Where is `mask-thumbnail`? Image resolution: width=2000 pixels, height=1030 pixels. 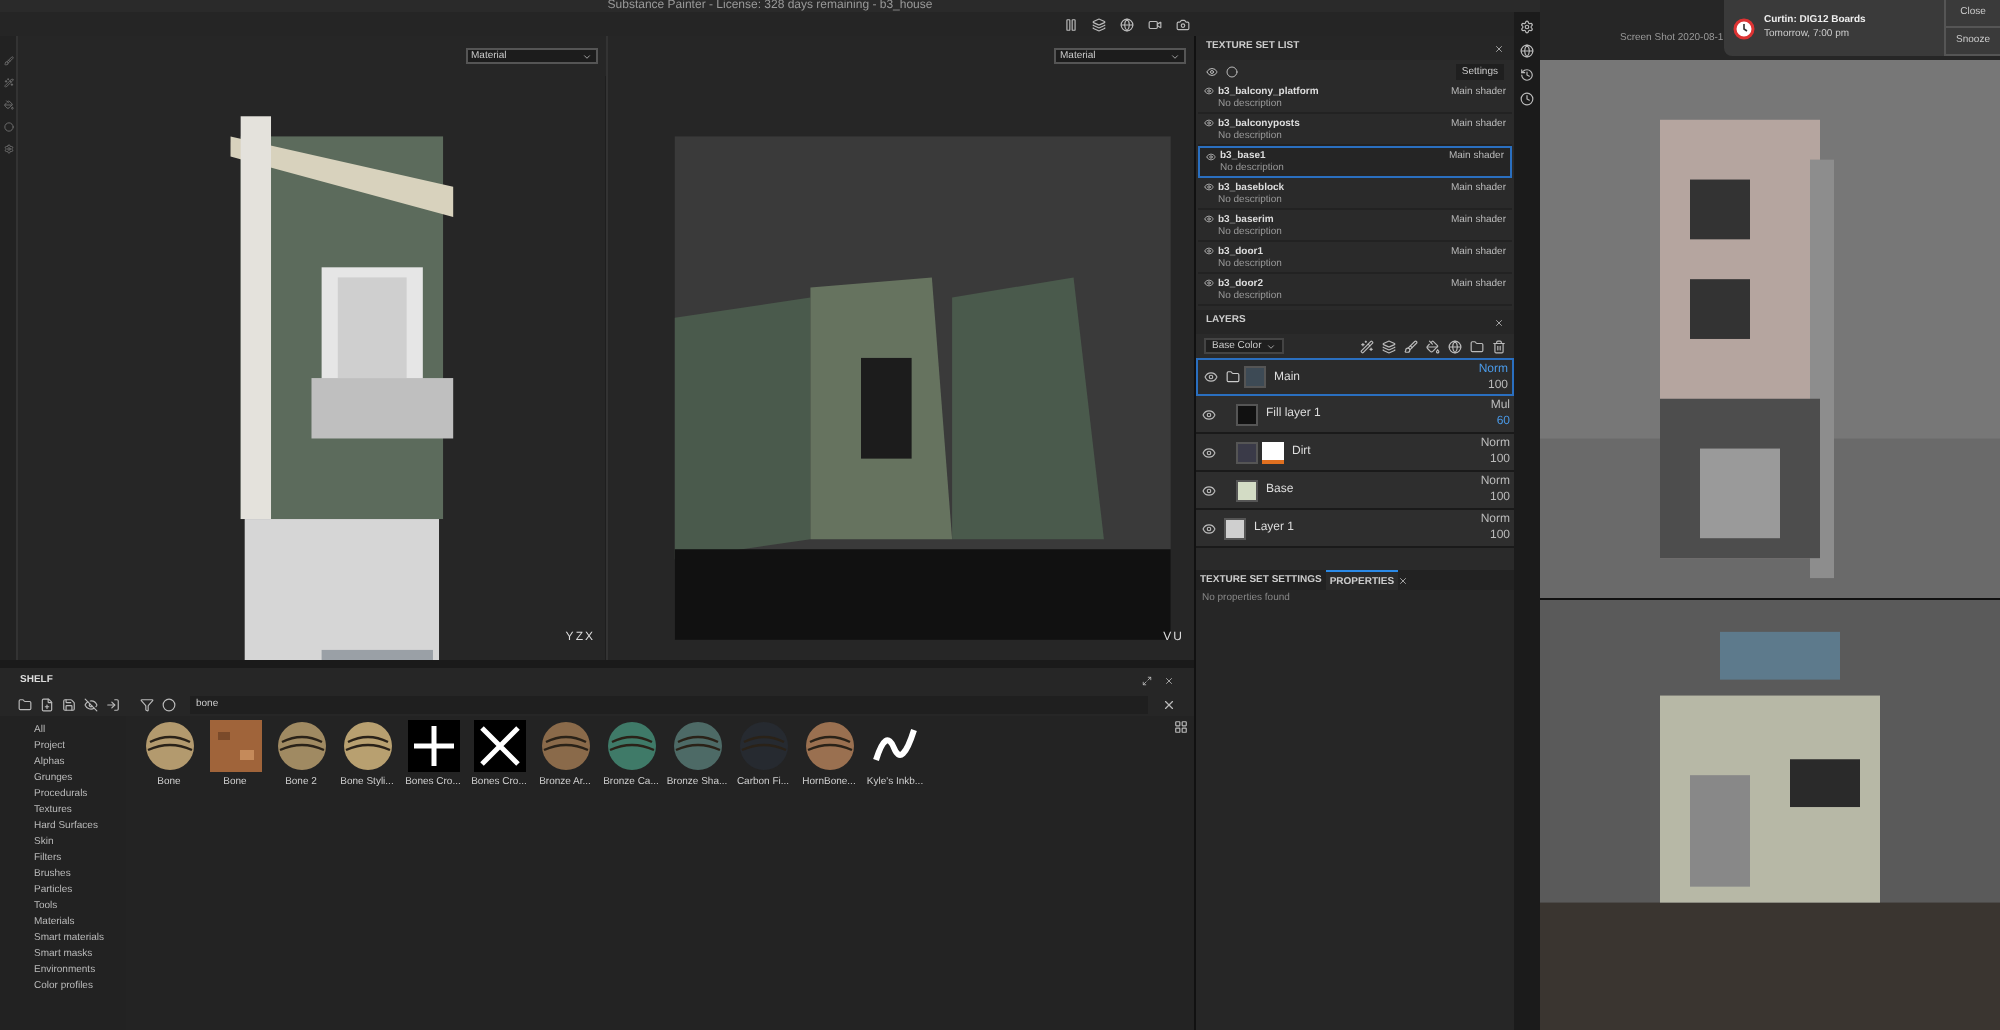
mask-thumbnail is located at coordinates (1273, 452).